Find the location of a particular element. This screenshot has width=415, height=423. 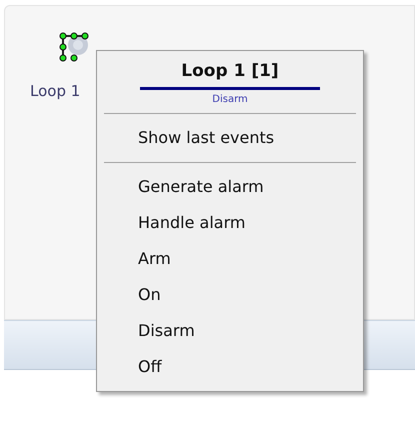

menu-item: On is located at coordinates (131, 294).